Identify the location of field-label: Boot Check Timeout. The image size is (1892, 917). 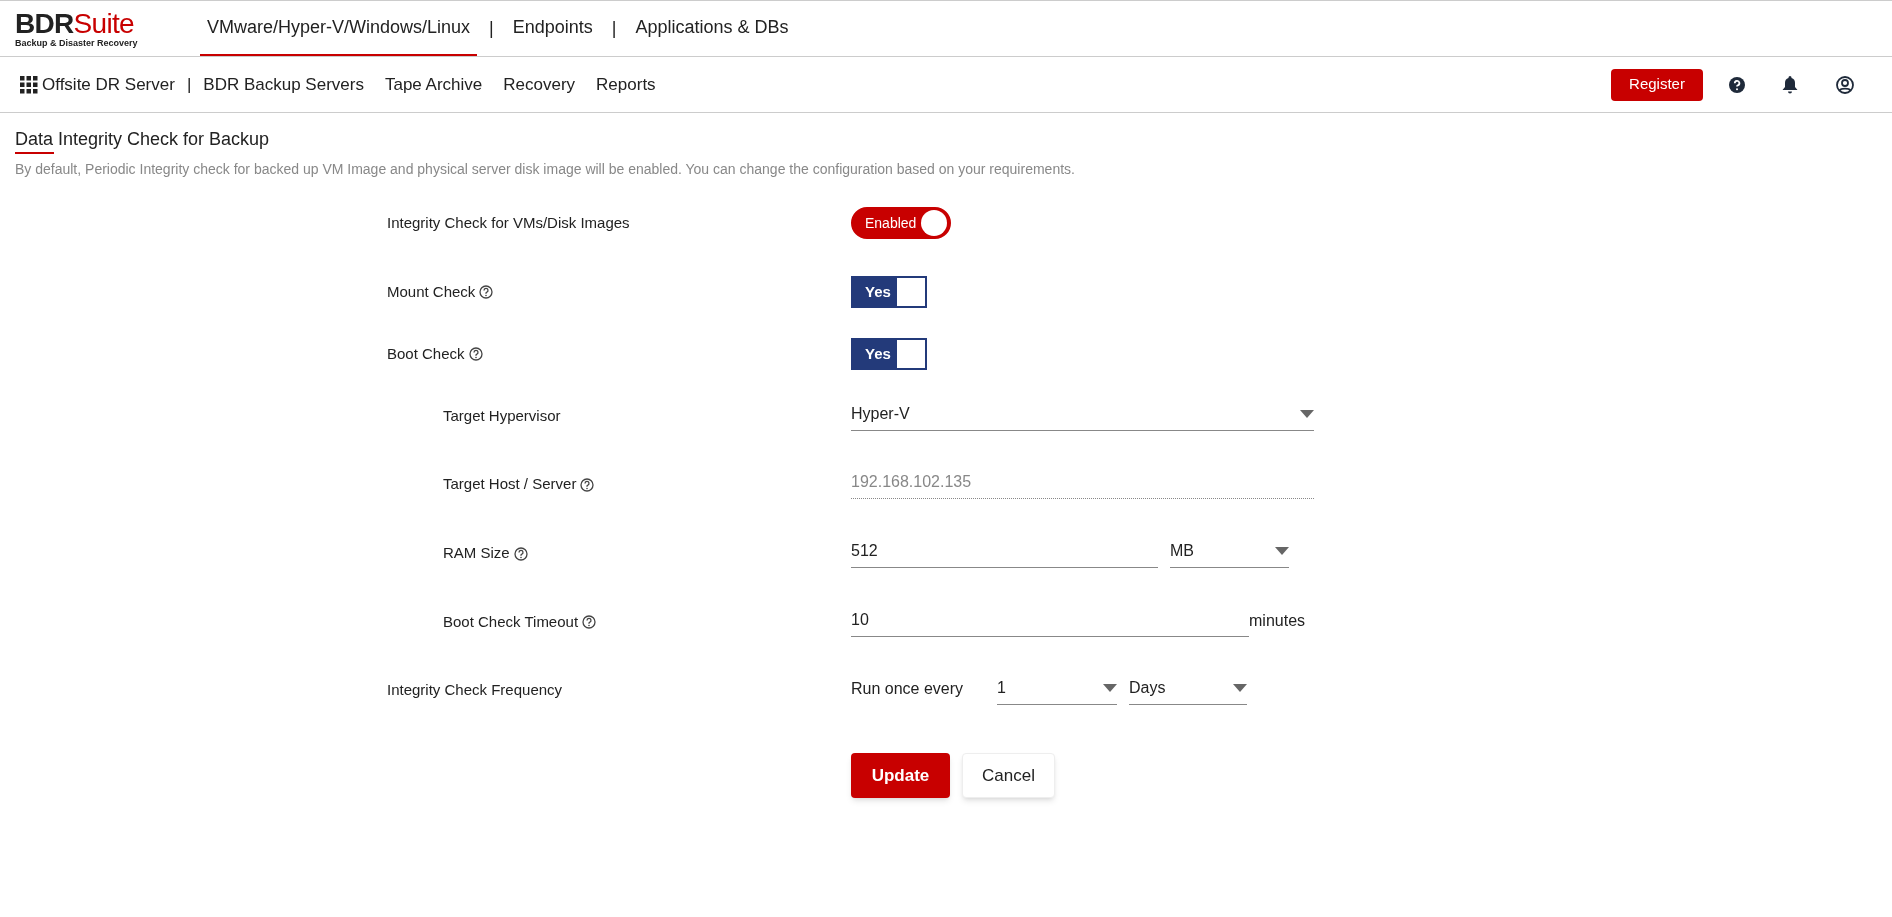
(511, 621).